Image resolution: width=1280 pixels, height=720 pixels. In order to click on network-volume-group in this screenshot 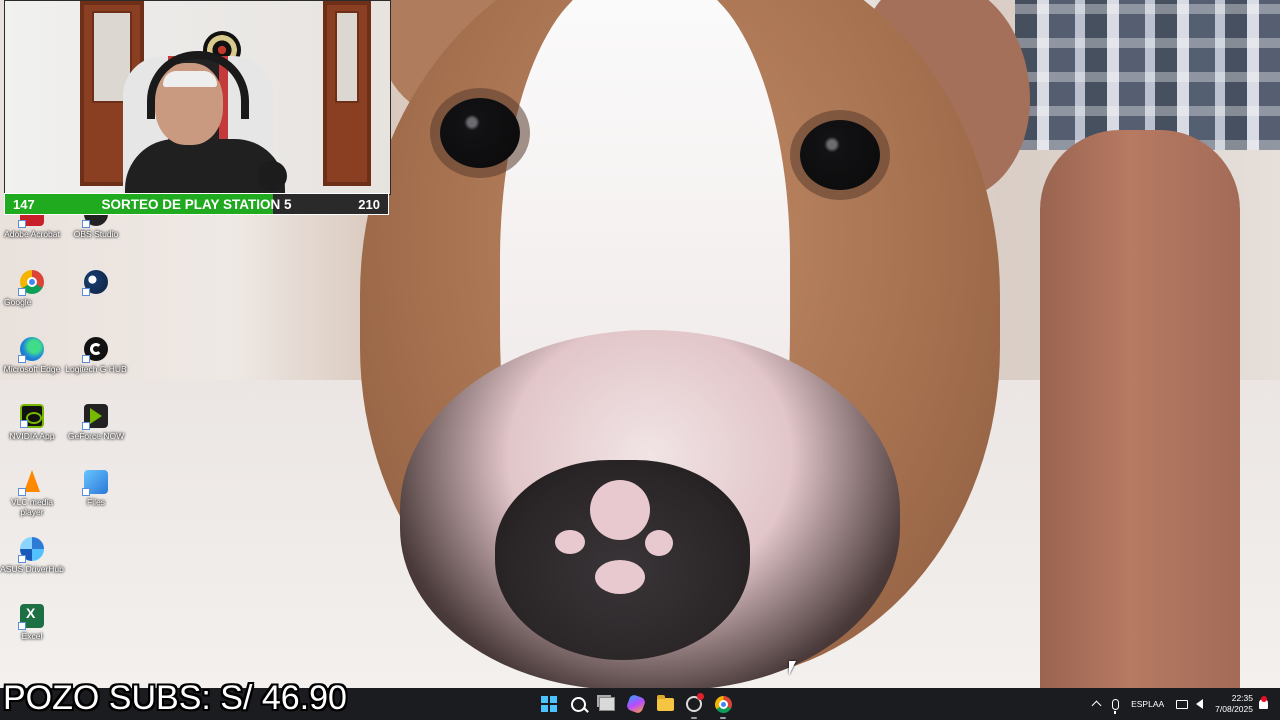, I will do `click(1190, 704)`.